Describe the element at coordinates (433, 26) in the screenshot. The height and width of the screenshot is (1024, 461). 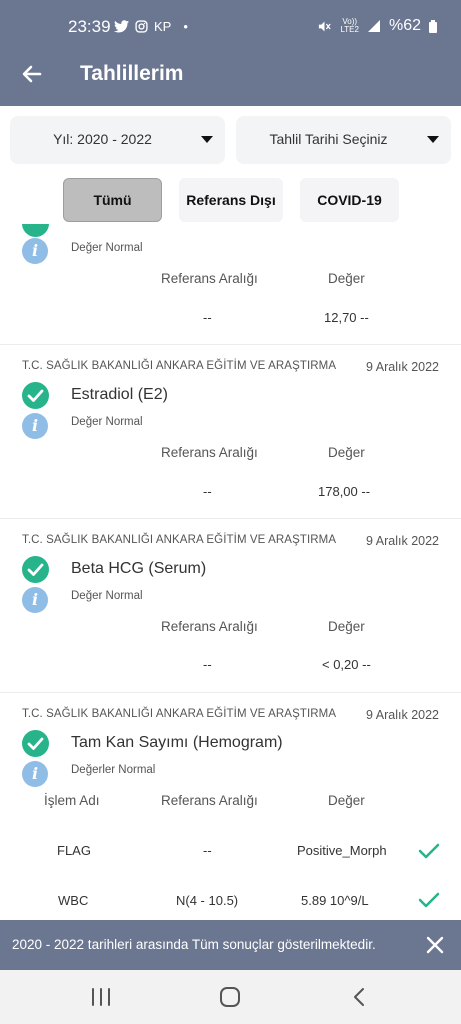
I see `battery-icon` at that location.